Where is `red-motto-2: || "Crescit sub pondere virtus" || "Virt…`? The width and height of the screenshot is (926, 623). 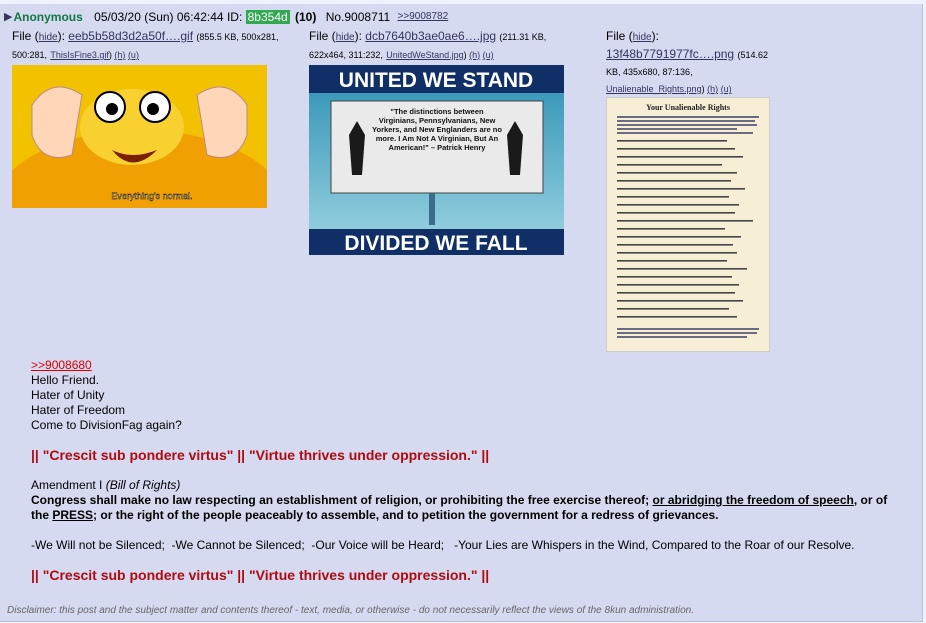 red-motto-2: || "Crescit sub pondere virtus" || "Virt… is located at coordinates (260, 575).